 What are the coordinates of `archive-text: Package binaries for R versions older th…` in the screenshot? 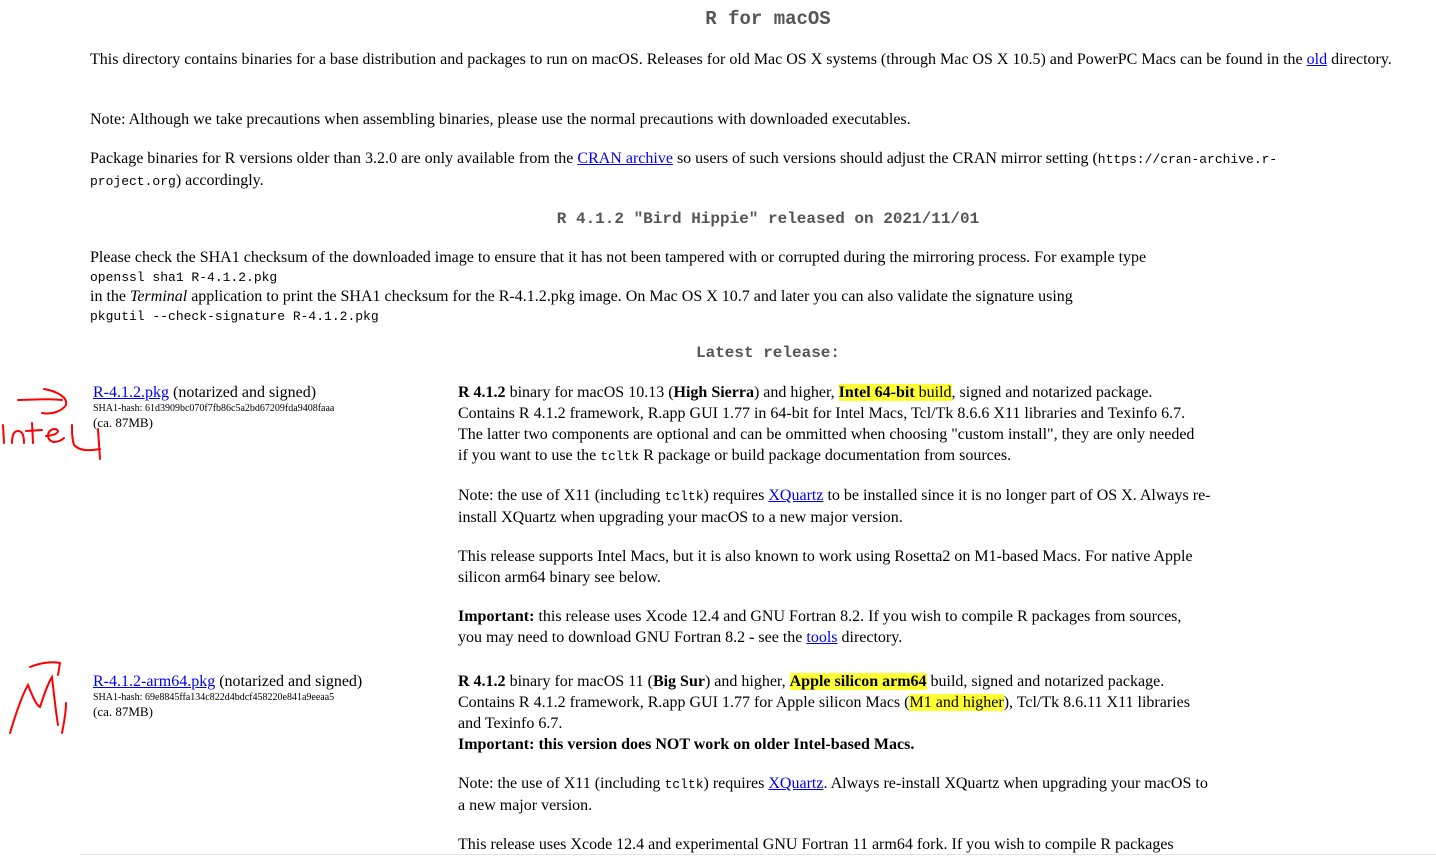 It's located at (334, 158).